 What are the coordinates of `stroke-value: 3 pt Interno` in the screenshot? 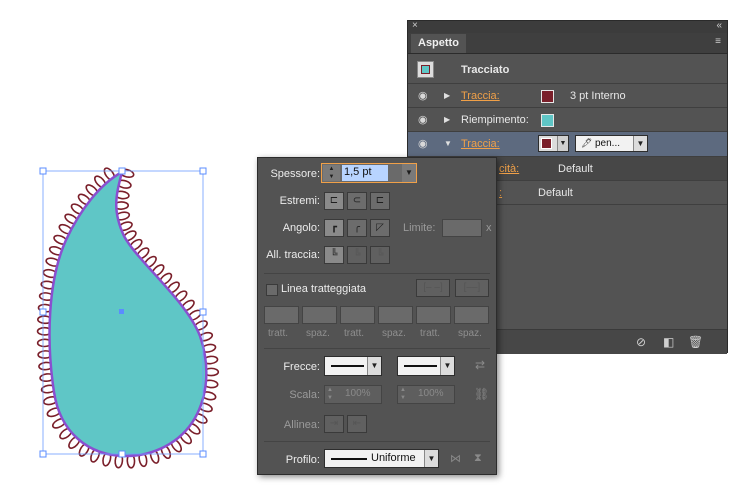 It's located at (598, 96).